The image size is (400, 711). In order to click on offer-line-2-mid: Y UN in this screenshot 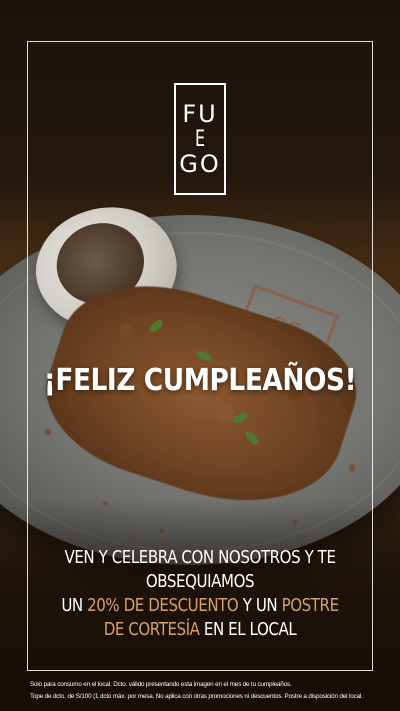, I will do `click(260, 606)`.